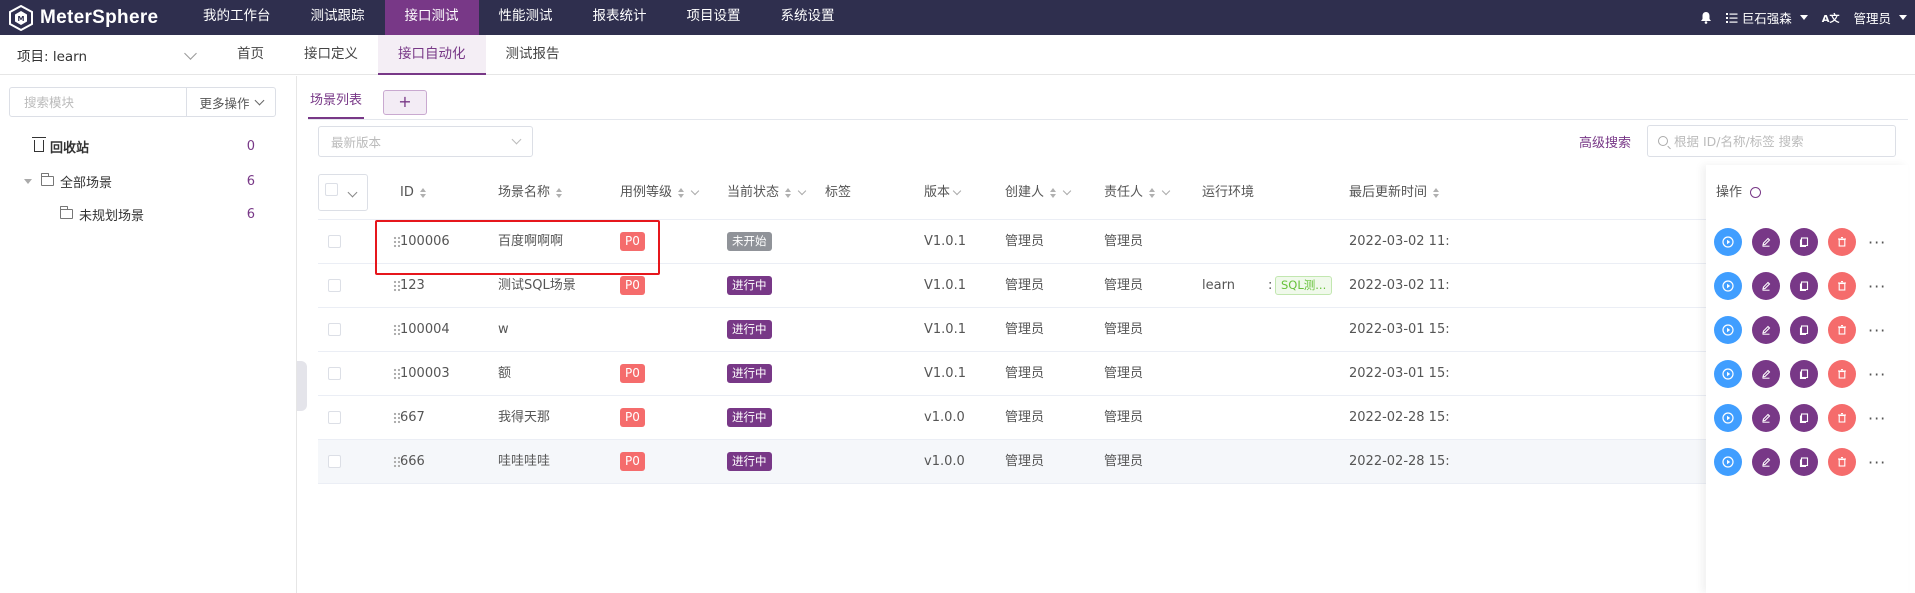  I want to click on col-status: 当前状态, so click(767, 192).